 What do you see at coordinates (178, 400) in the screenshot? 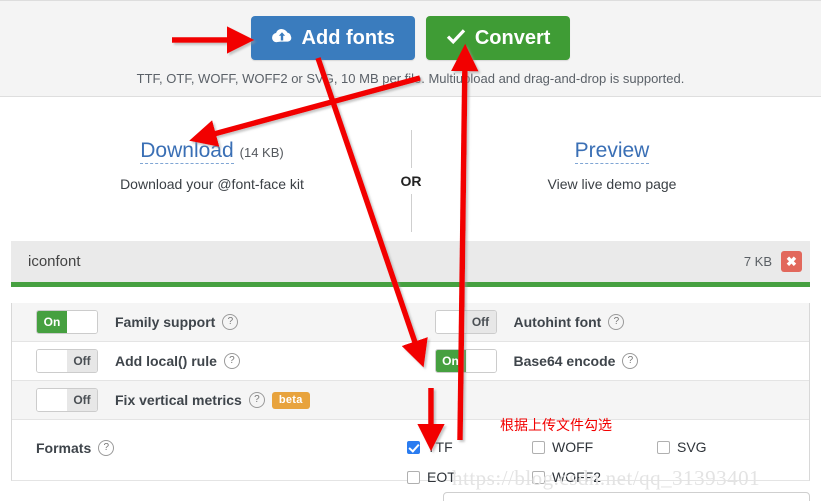
I see `option-label: Fix vertical metrics` at bounding box center [178, 400].